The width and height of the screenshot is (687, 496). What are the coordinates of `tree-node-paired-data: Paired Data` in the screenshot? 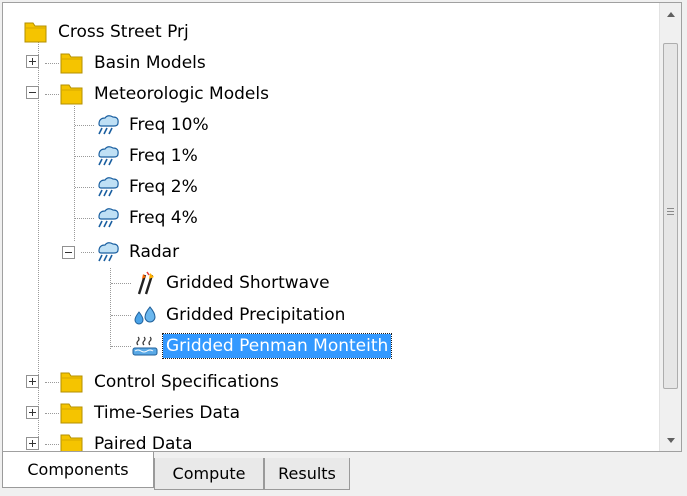 It's located at (127, 440).